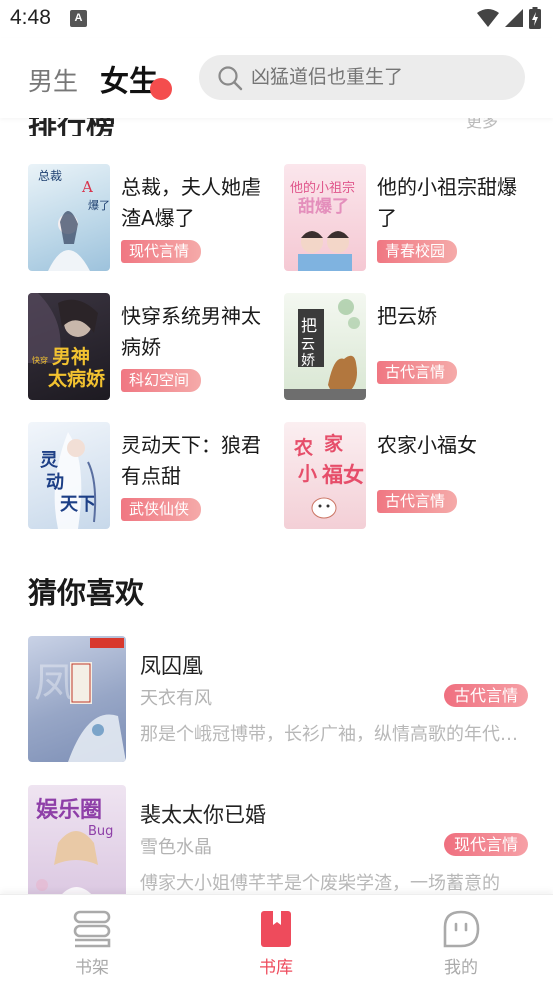  I want to click on nav-label: 我的, so click(461, 968).